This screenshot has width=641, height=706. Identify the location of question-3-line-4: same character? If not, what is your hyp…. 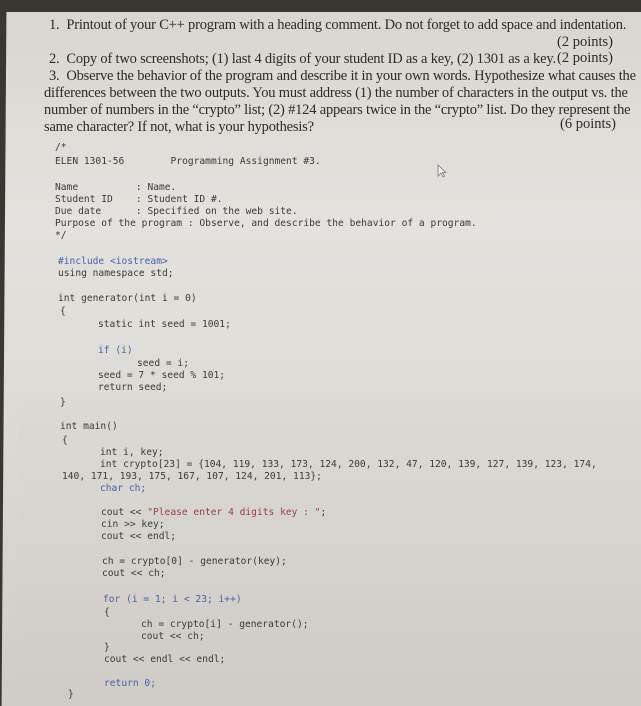
(179, 127).